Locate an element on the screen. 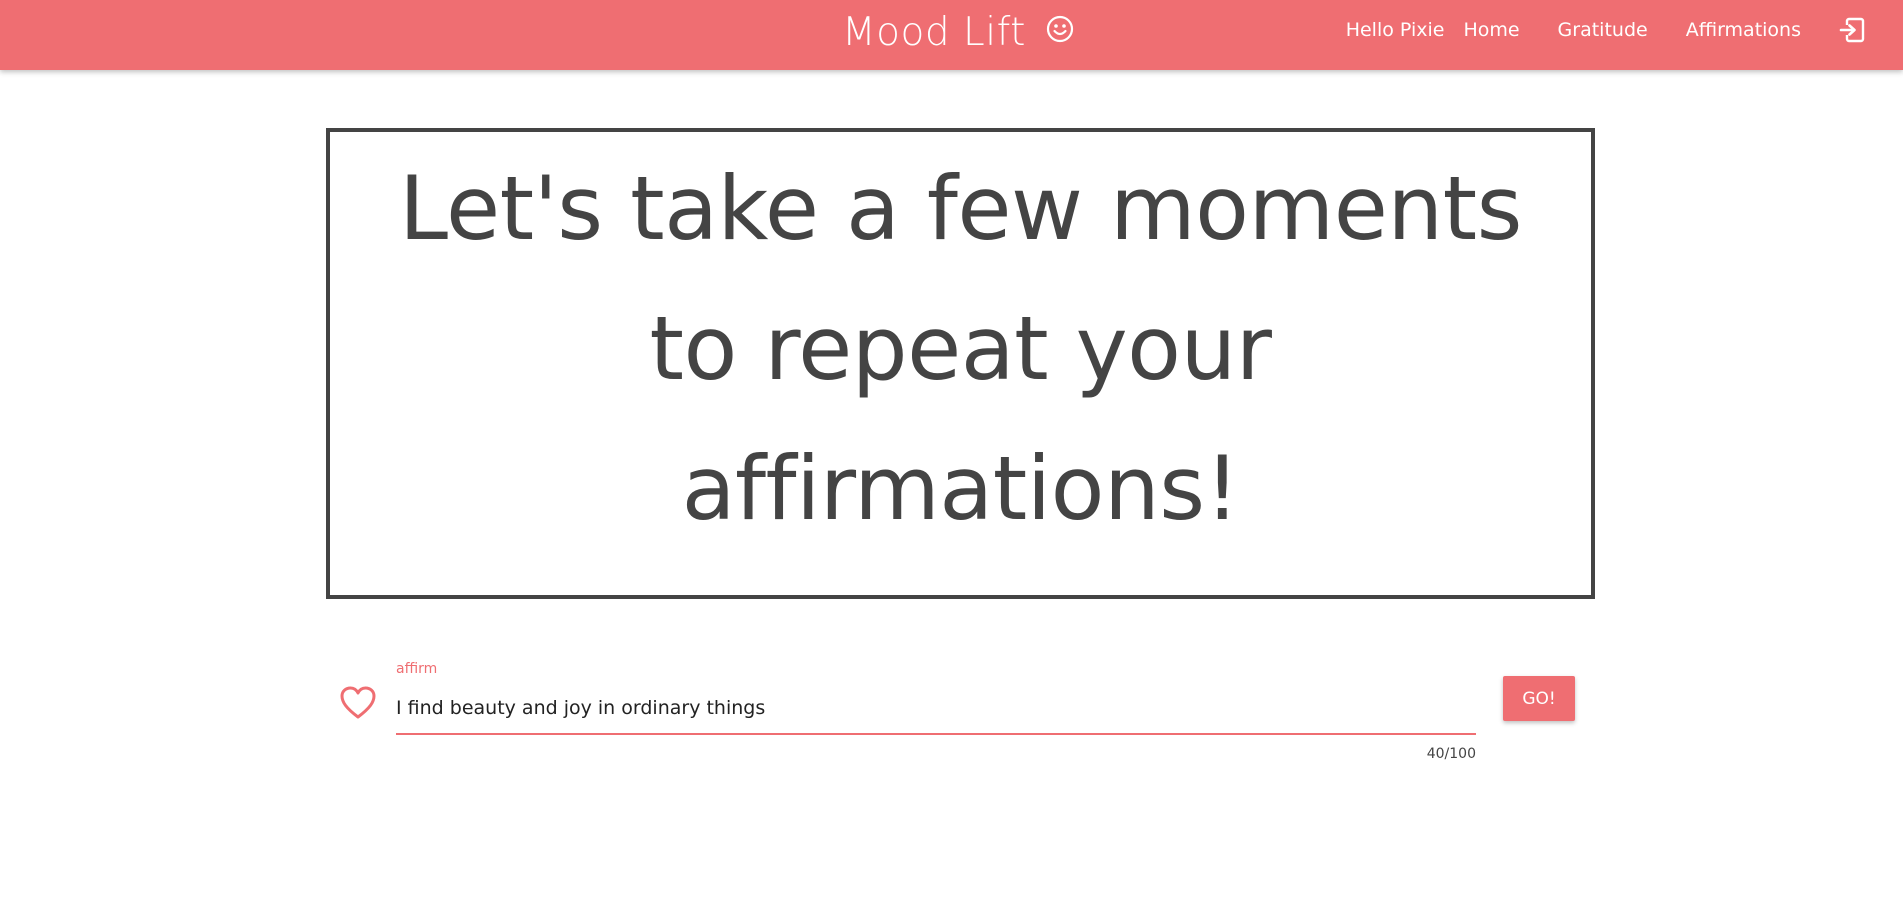 The height and width of the screenshot is (906, 1903). nav-links: Hello Pixie Home Gratitude Affirmations is located at coordinates (1624, 30).